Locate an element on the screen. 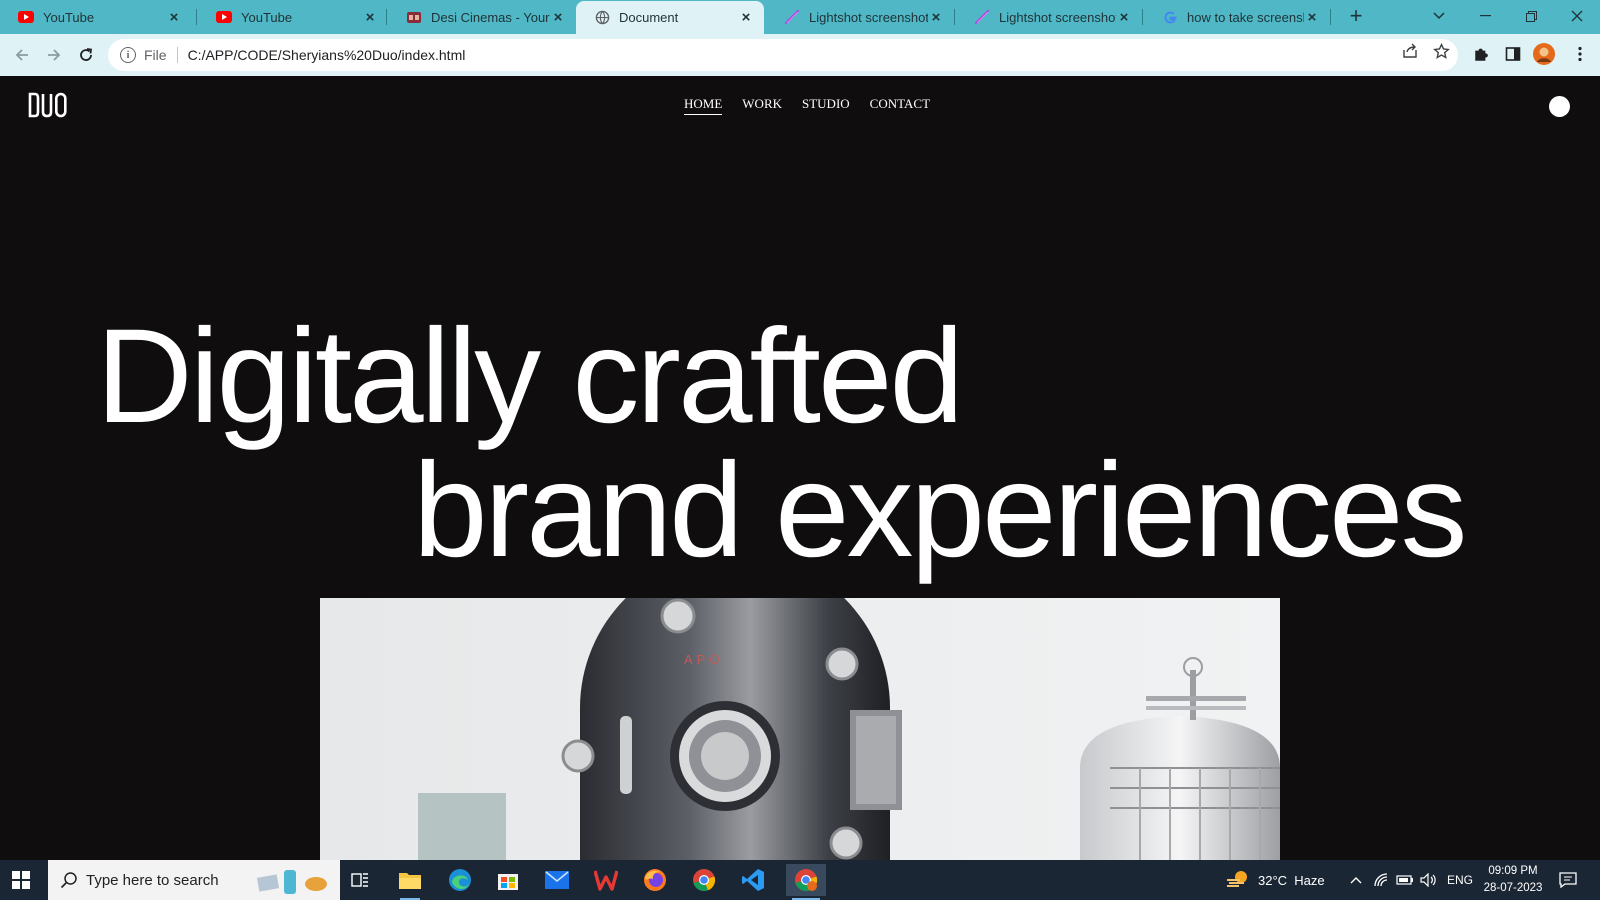 This screenshot has height=900, width=1600. nav-contact-link: CONTACT is located at coordinates (900, 105).